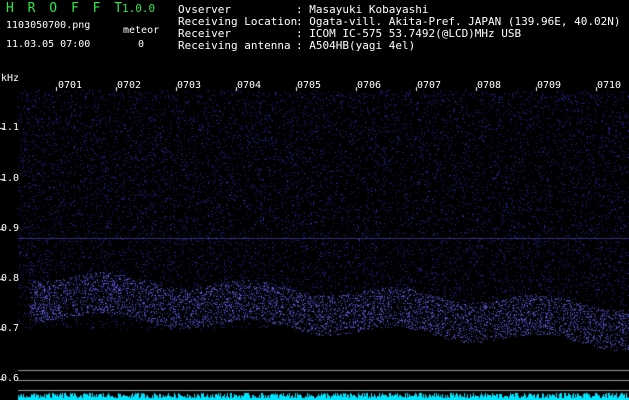 Image resolution: width=629 pixels, height=400 pixels. Describe the element at coordinates (129, 85) in the screenshot. I see `x-tick: 0702` at that location.